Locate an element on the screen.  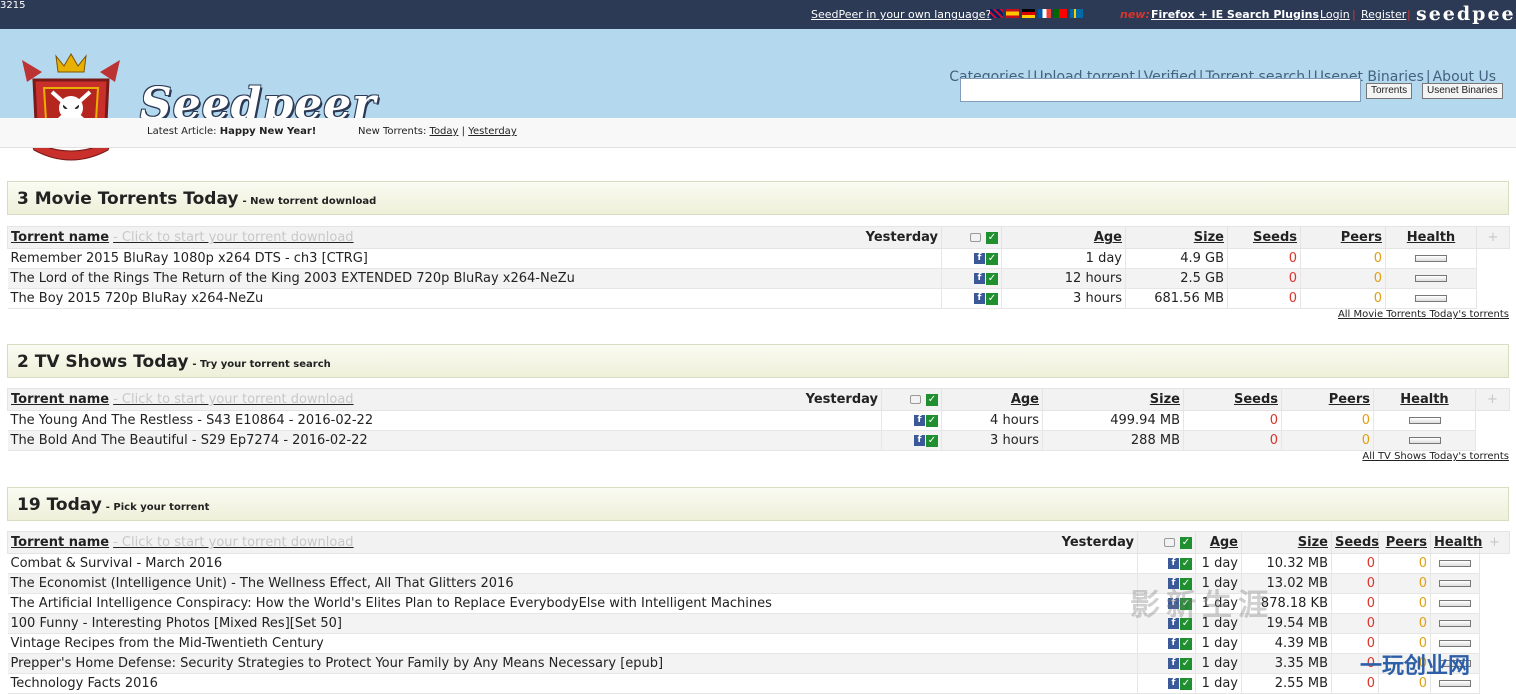
new-torrents-label: New Torrents: is located at coordinates (392, 131).